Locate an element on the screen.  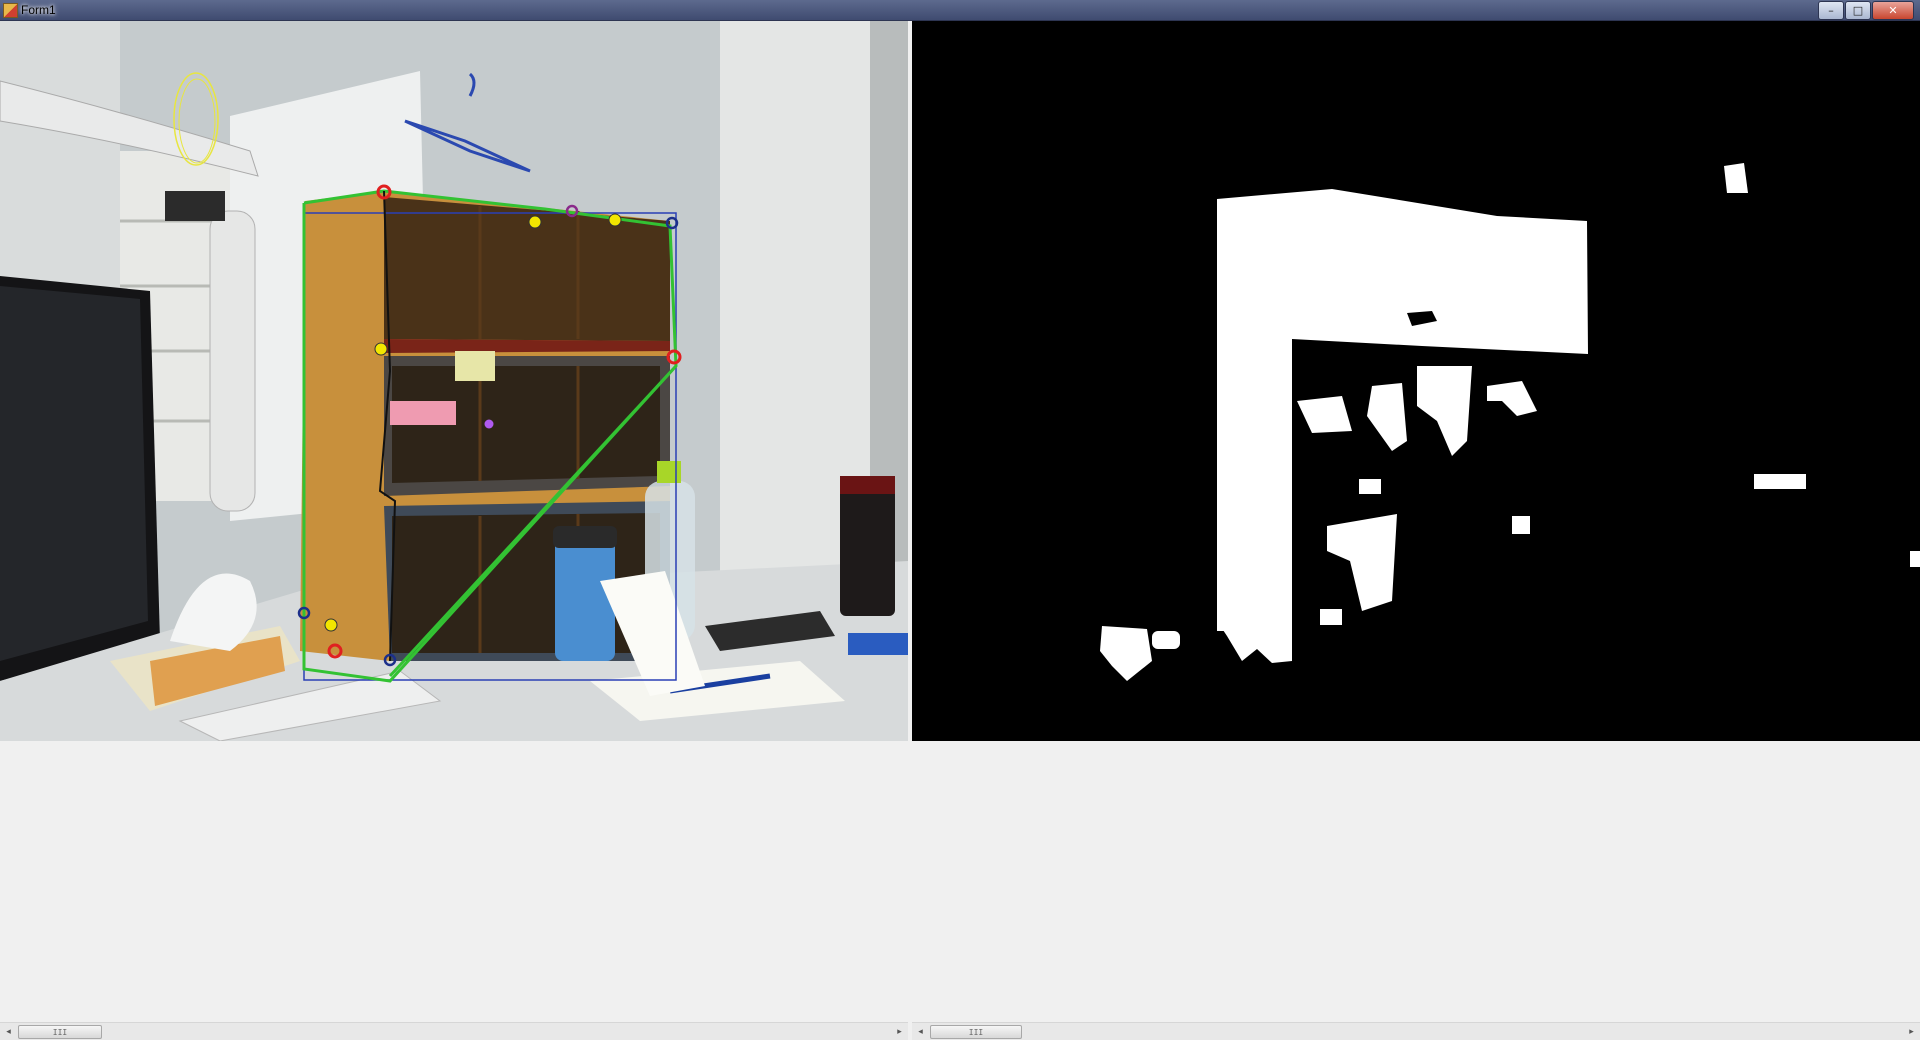
right-horizontal-scrollbar: ◂ III ▸ is located at coordinates (1416, 1031).